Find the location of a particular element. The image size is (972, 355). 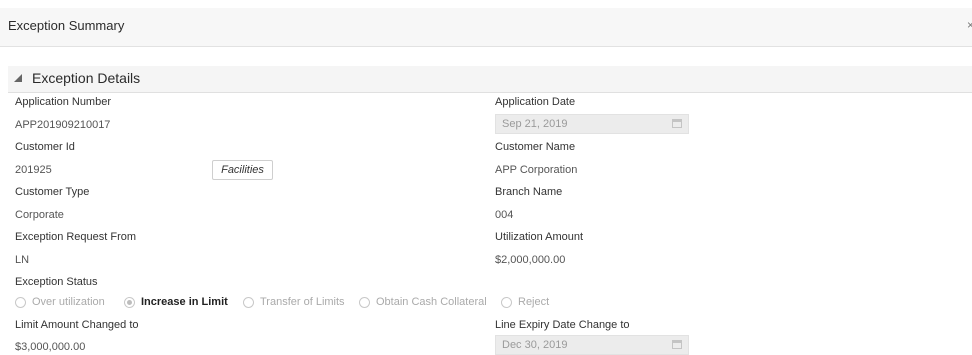

radio-label: Over utilization is located at coordinates (68, 302).